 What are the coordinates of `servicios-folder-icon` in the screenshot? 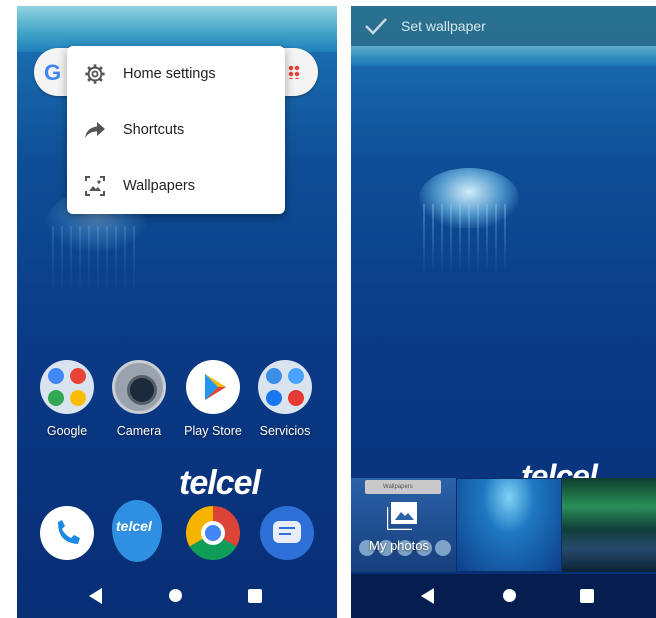 It's located at (285, 387).